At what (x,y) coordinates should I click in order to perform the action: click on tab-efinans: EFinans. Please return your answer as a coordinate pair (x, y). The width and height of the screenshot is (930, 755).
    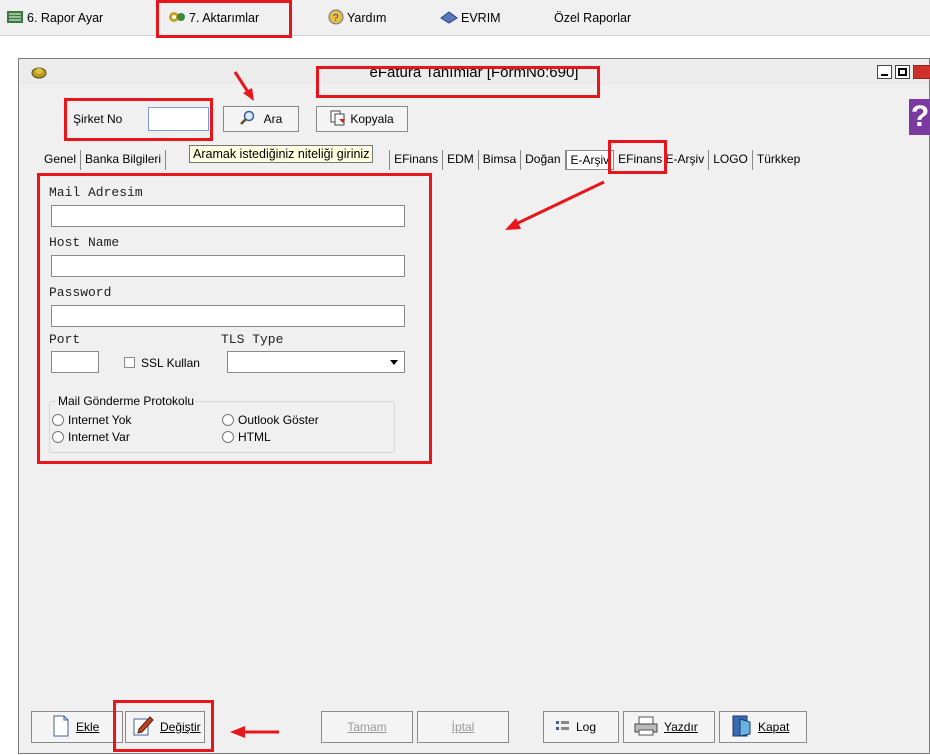
    Looking at the image, I should click on (417, 160).